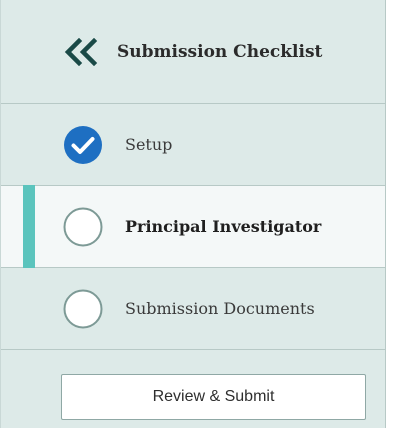  I want to click on step-label: Setup, so click(149, 144).